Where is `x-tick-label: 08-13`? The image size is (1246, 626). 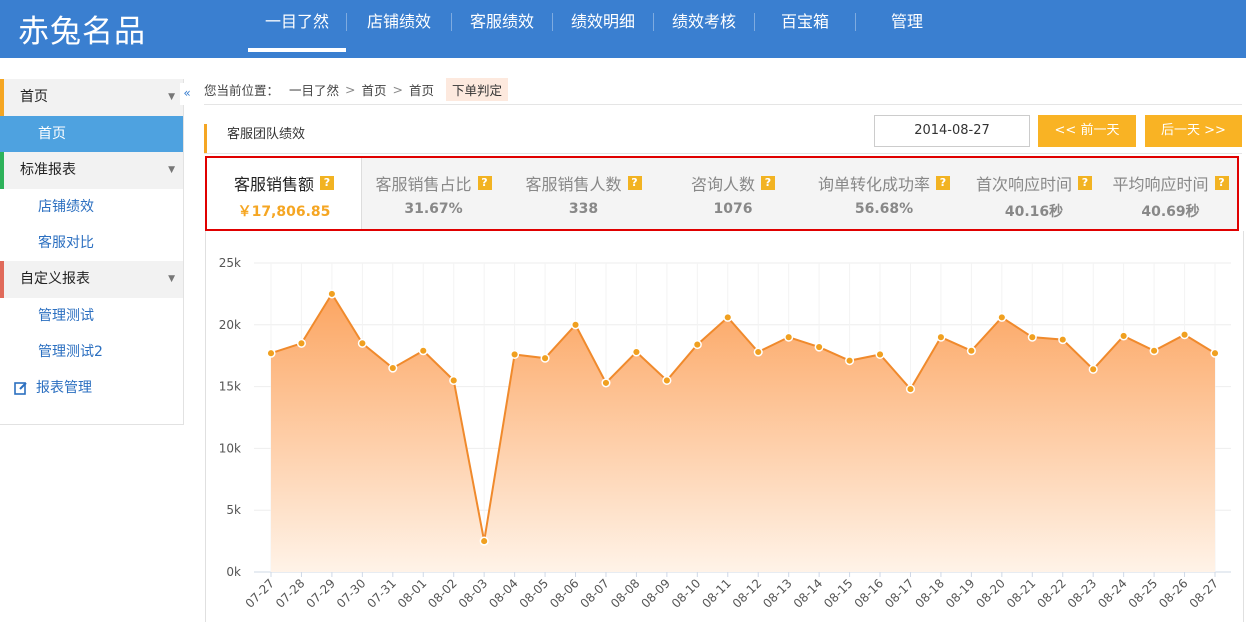
x-tick-label: 08-13 is located at coordinates (777, 593).